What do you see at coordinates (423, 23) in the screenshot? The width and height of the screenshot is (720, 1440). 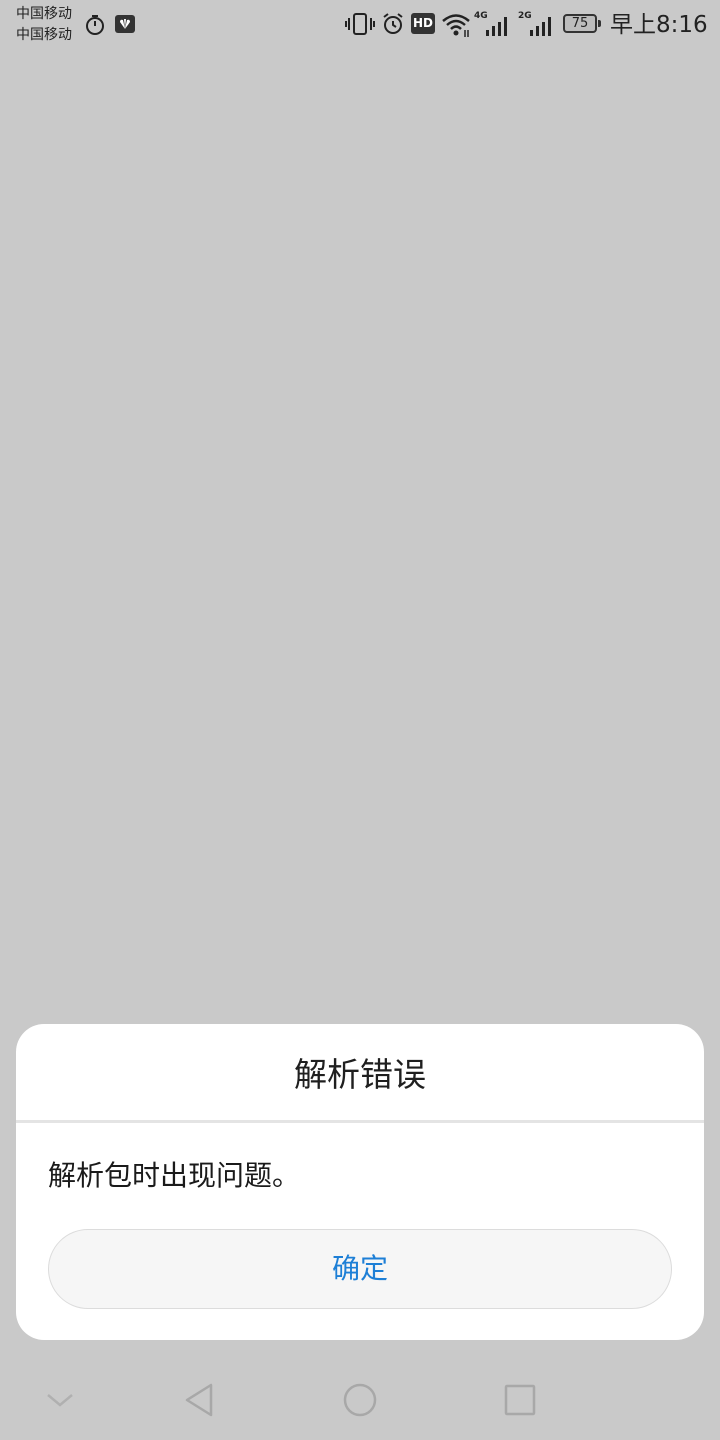 I see `hd-badge: HD` at bounding box center [423, 23].